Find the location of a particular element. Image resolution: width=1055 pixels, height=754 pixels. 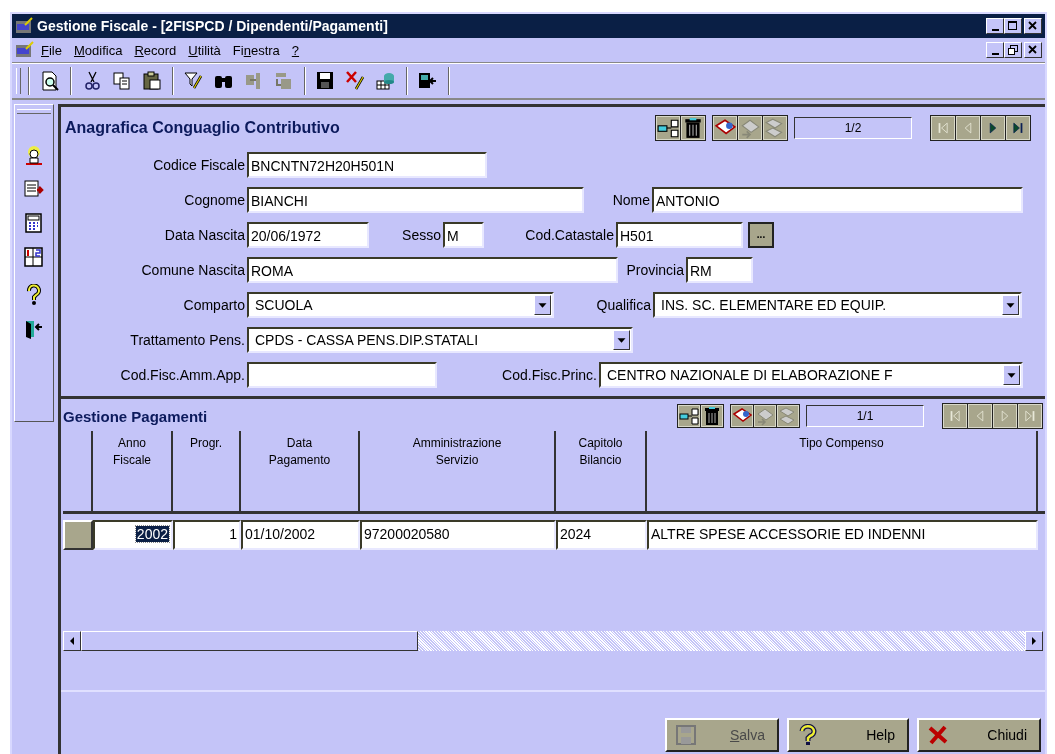

restore-button is located at coordinates (1013, 50).